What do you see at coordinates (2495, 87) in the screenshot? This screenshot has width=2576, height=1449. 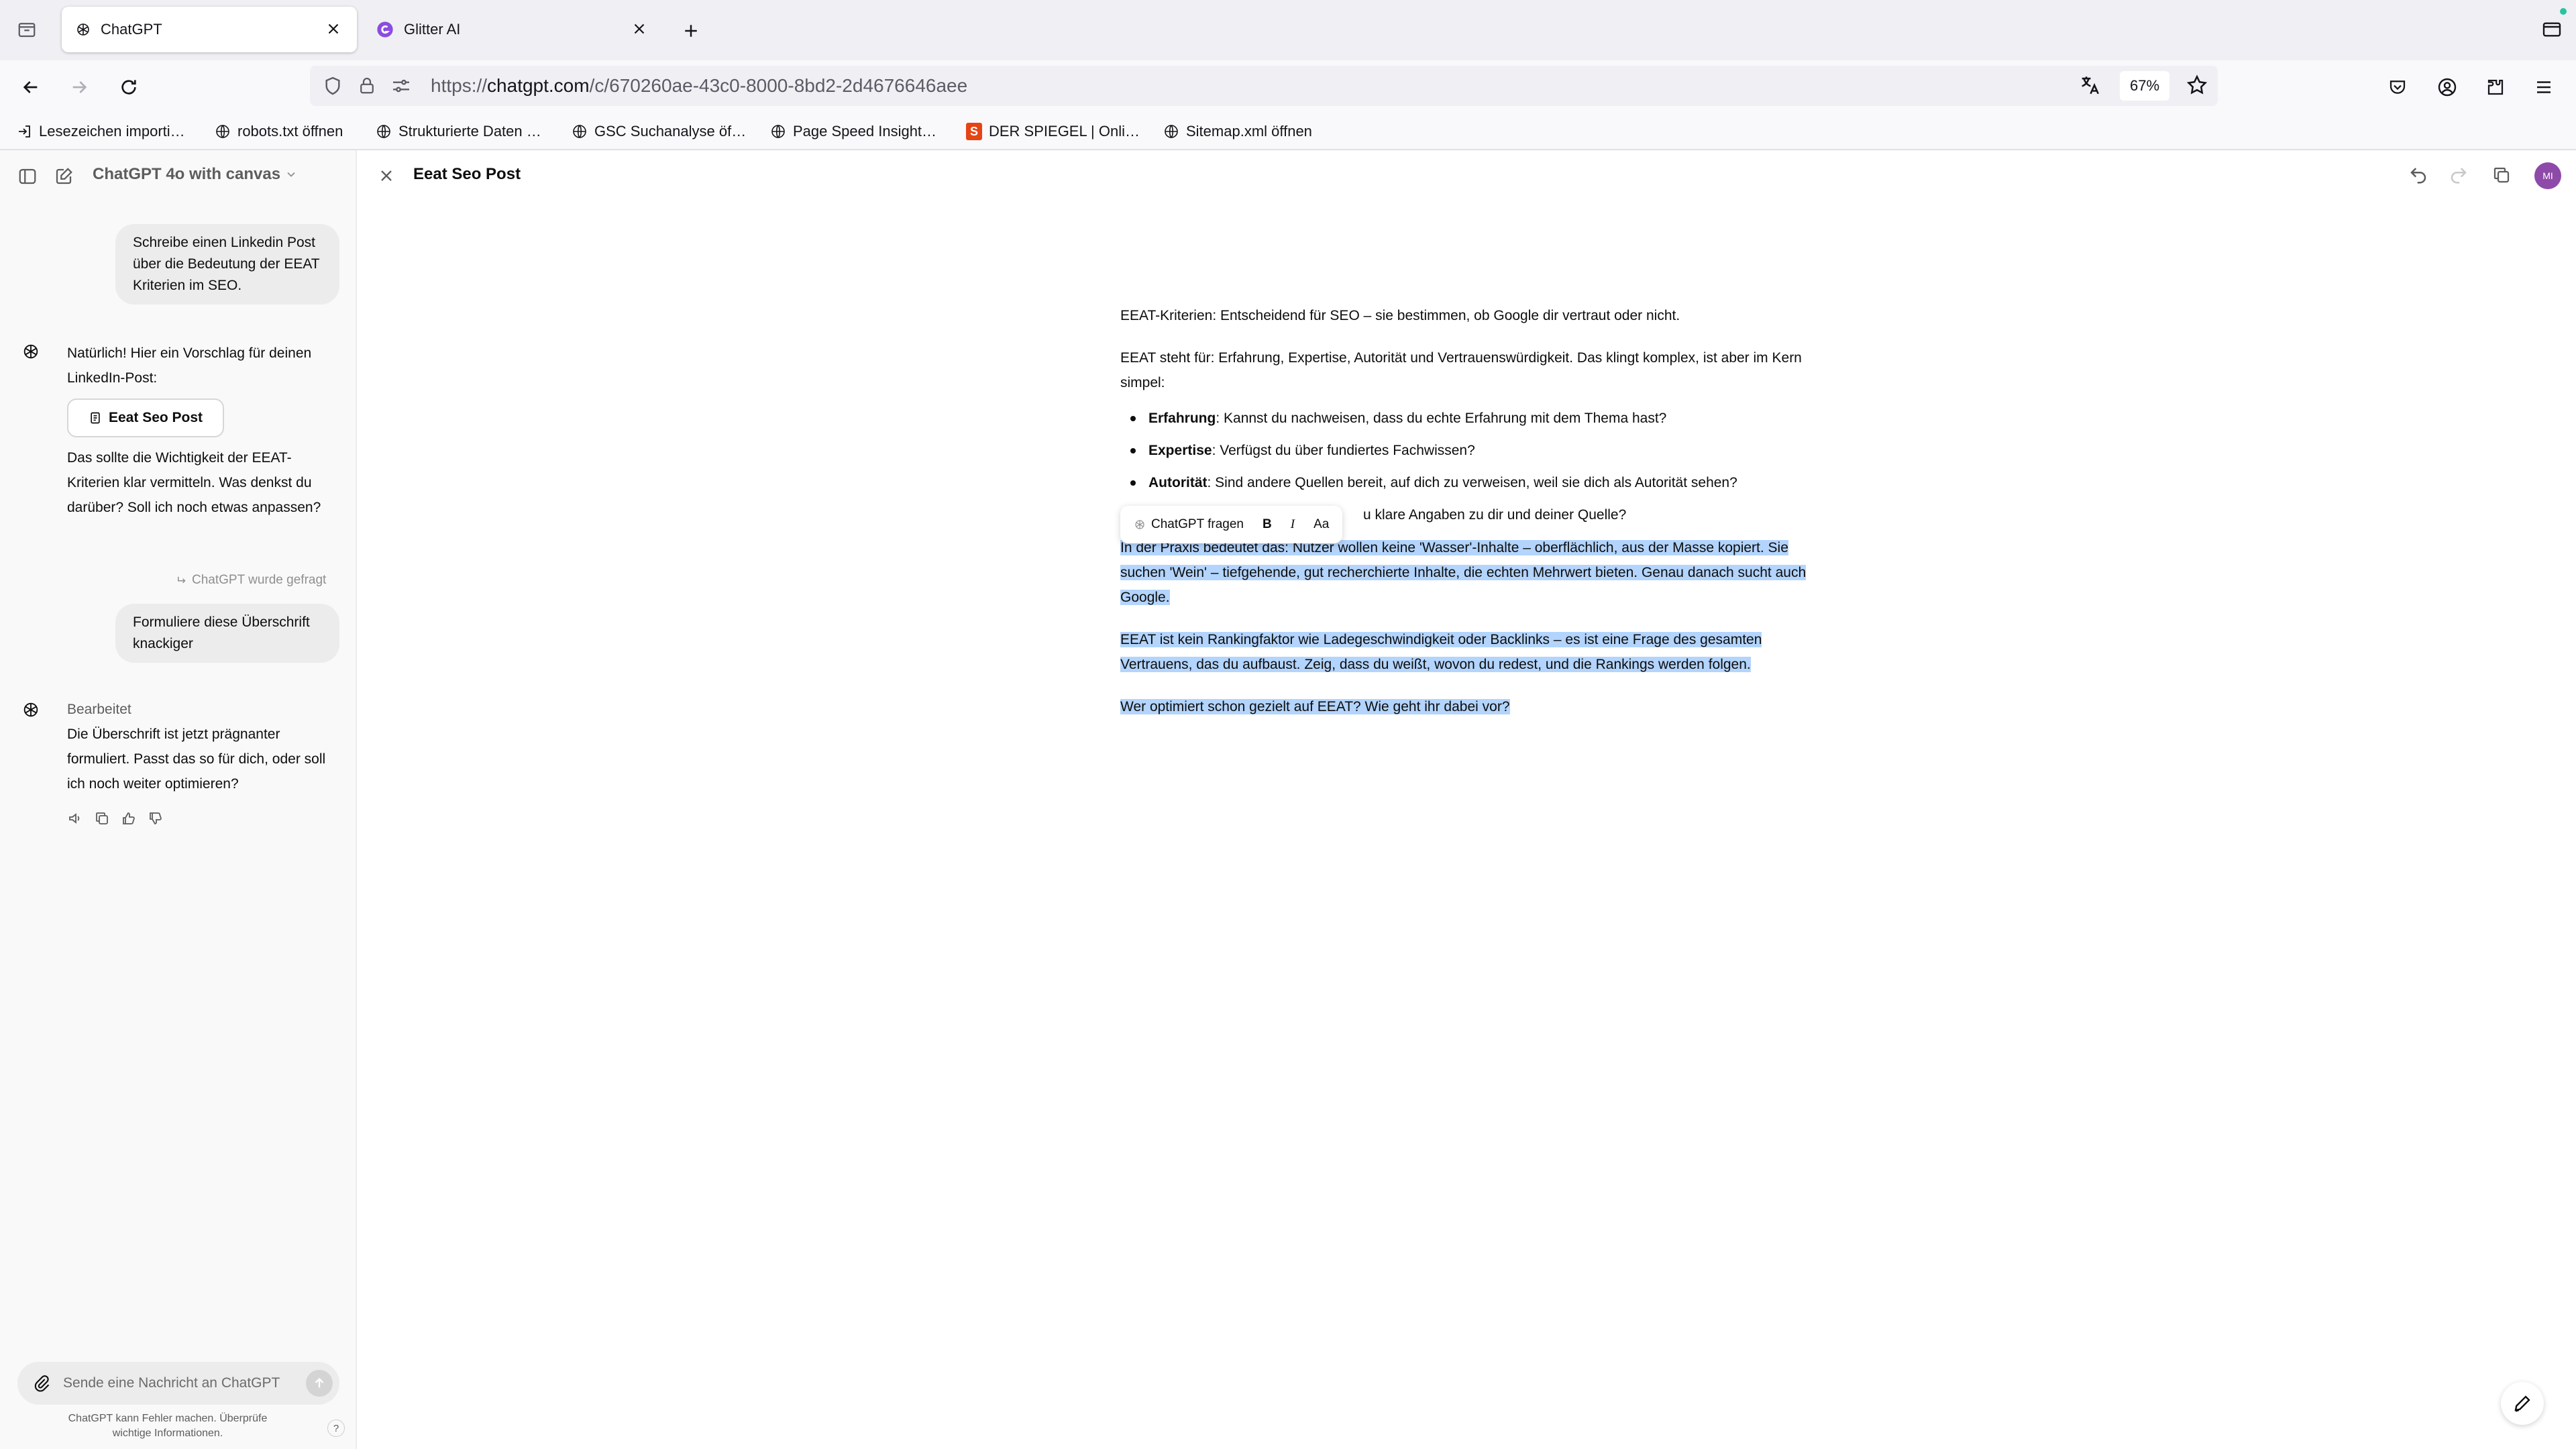 I see `extensions-icon` at bounding box center [2495, 87].